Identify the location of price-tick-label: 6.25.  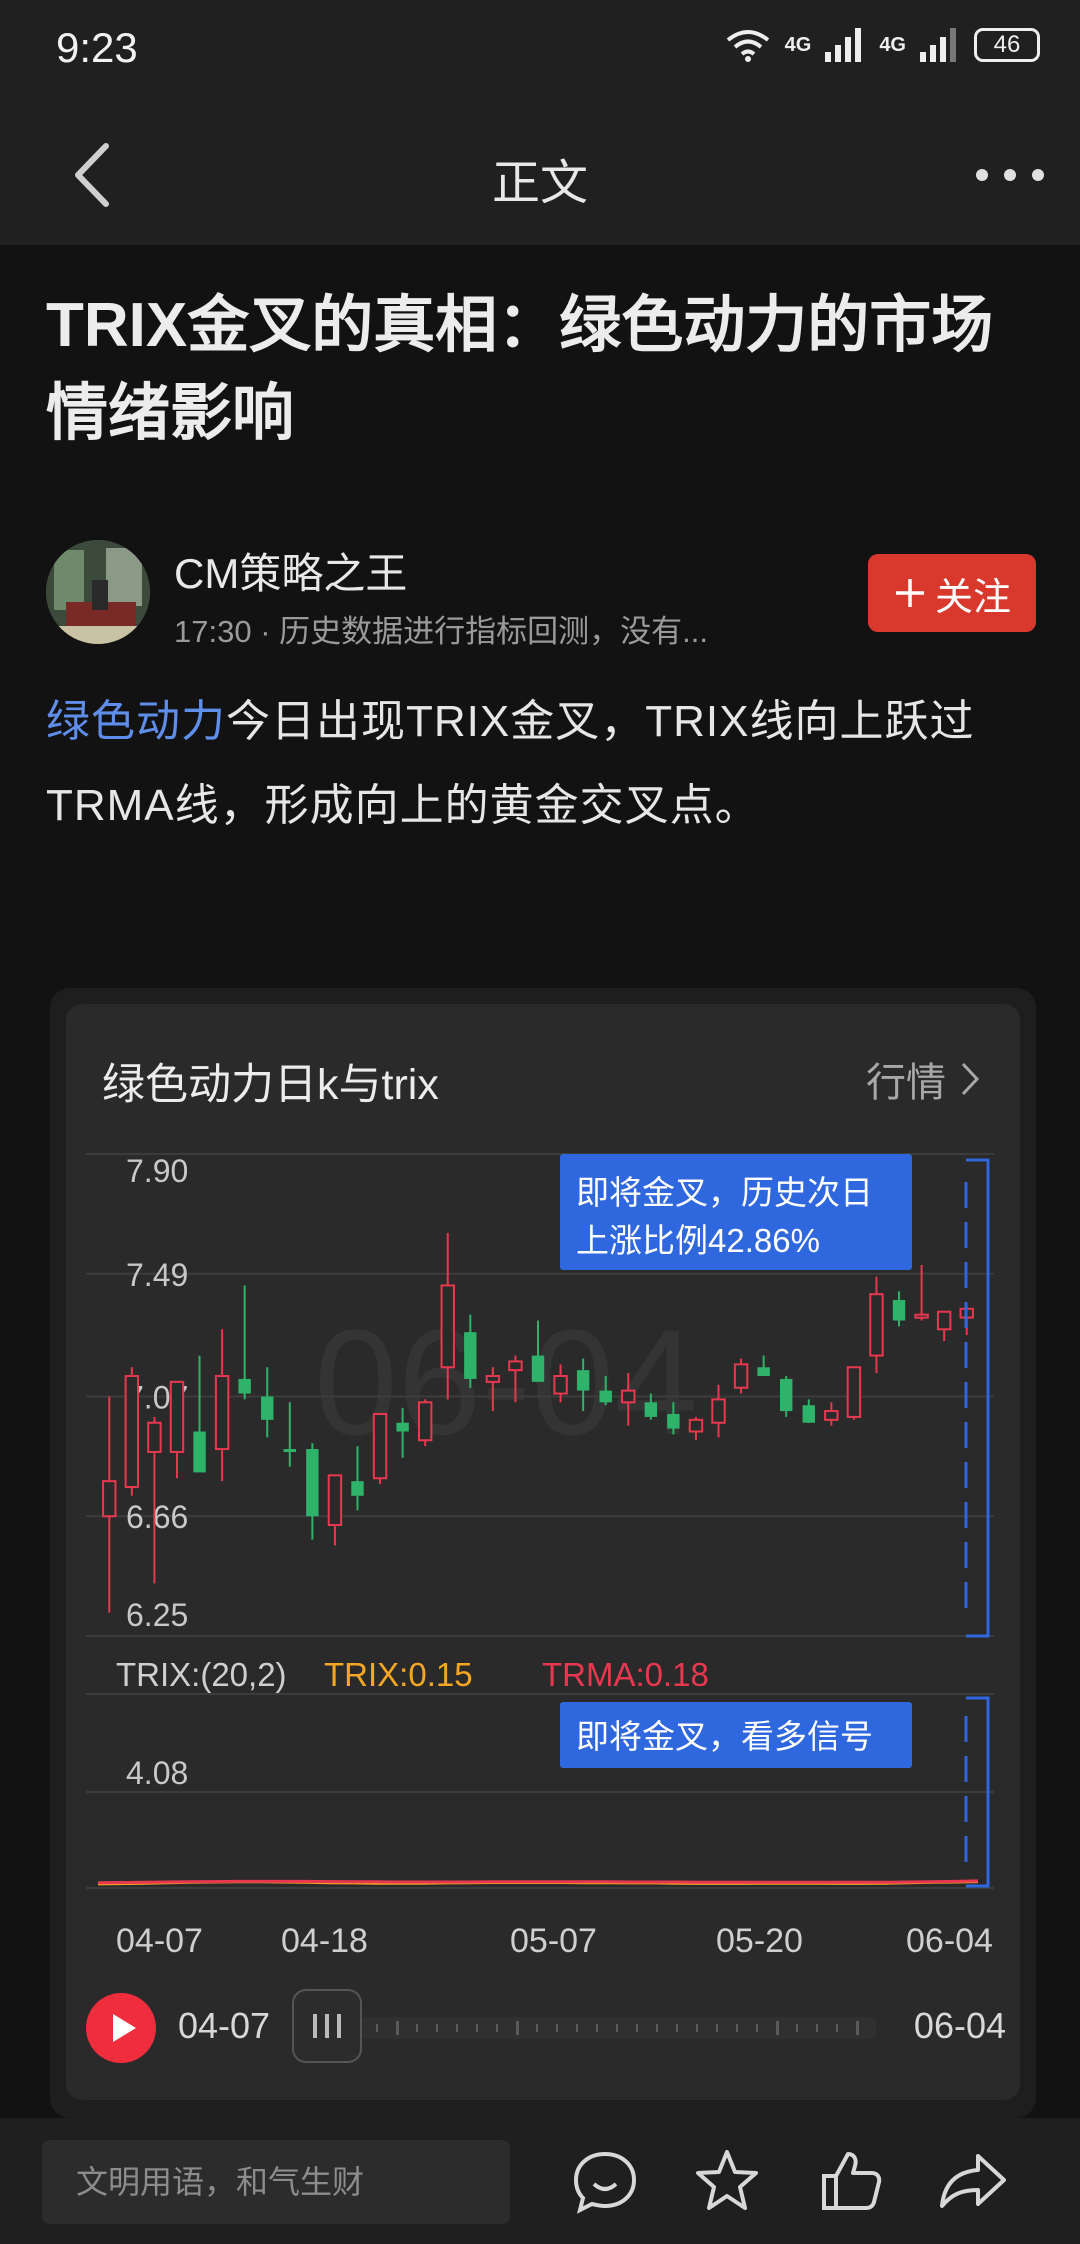
(157, 1615).